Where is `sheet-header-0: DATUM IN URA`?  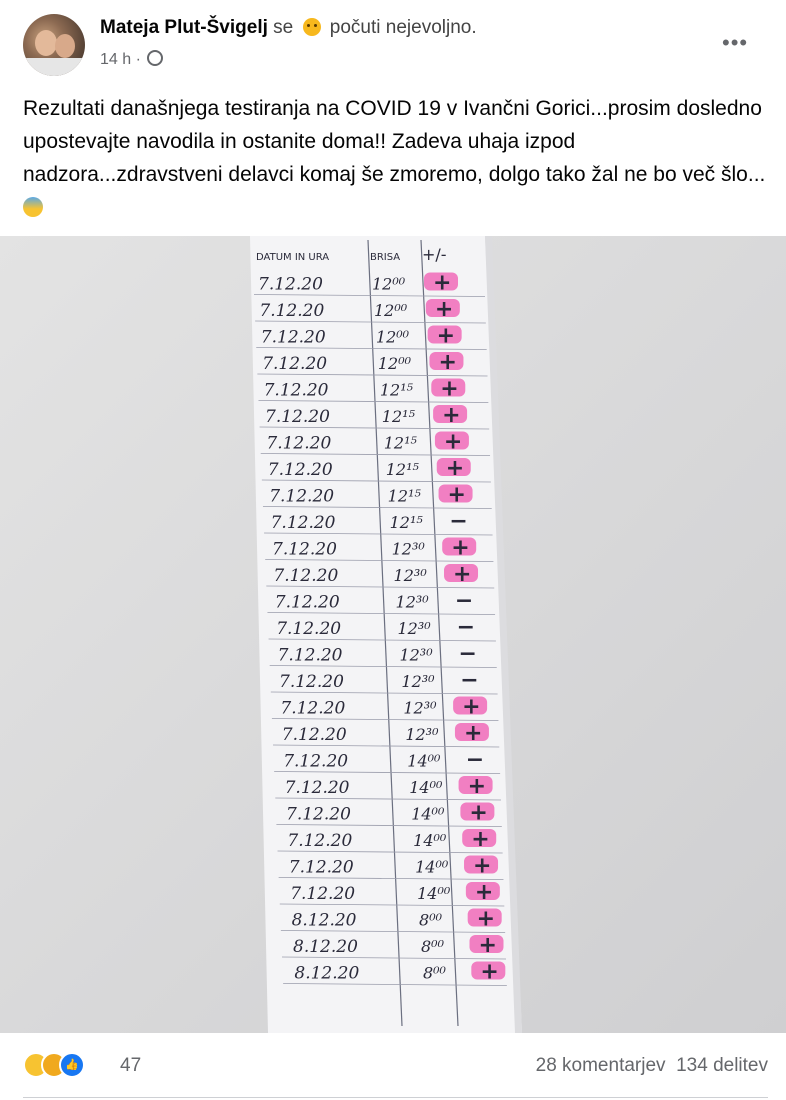
sheet-header-0: DATUM IN URA is located at coordinates (292, 257).